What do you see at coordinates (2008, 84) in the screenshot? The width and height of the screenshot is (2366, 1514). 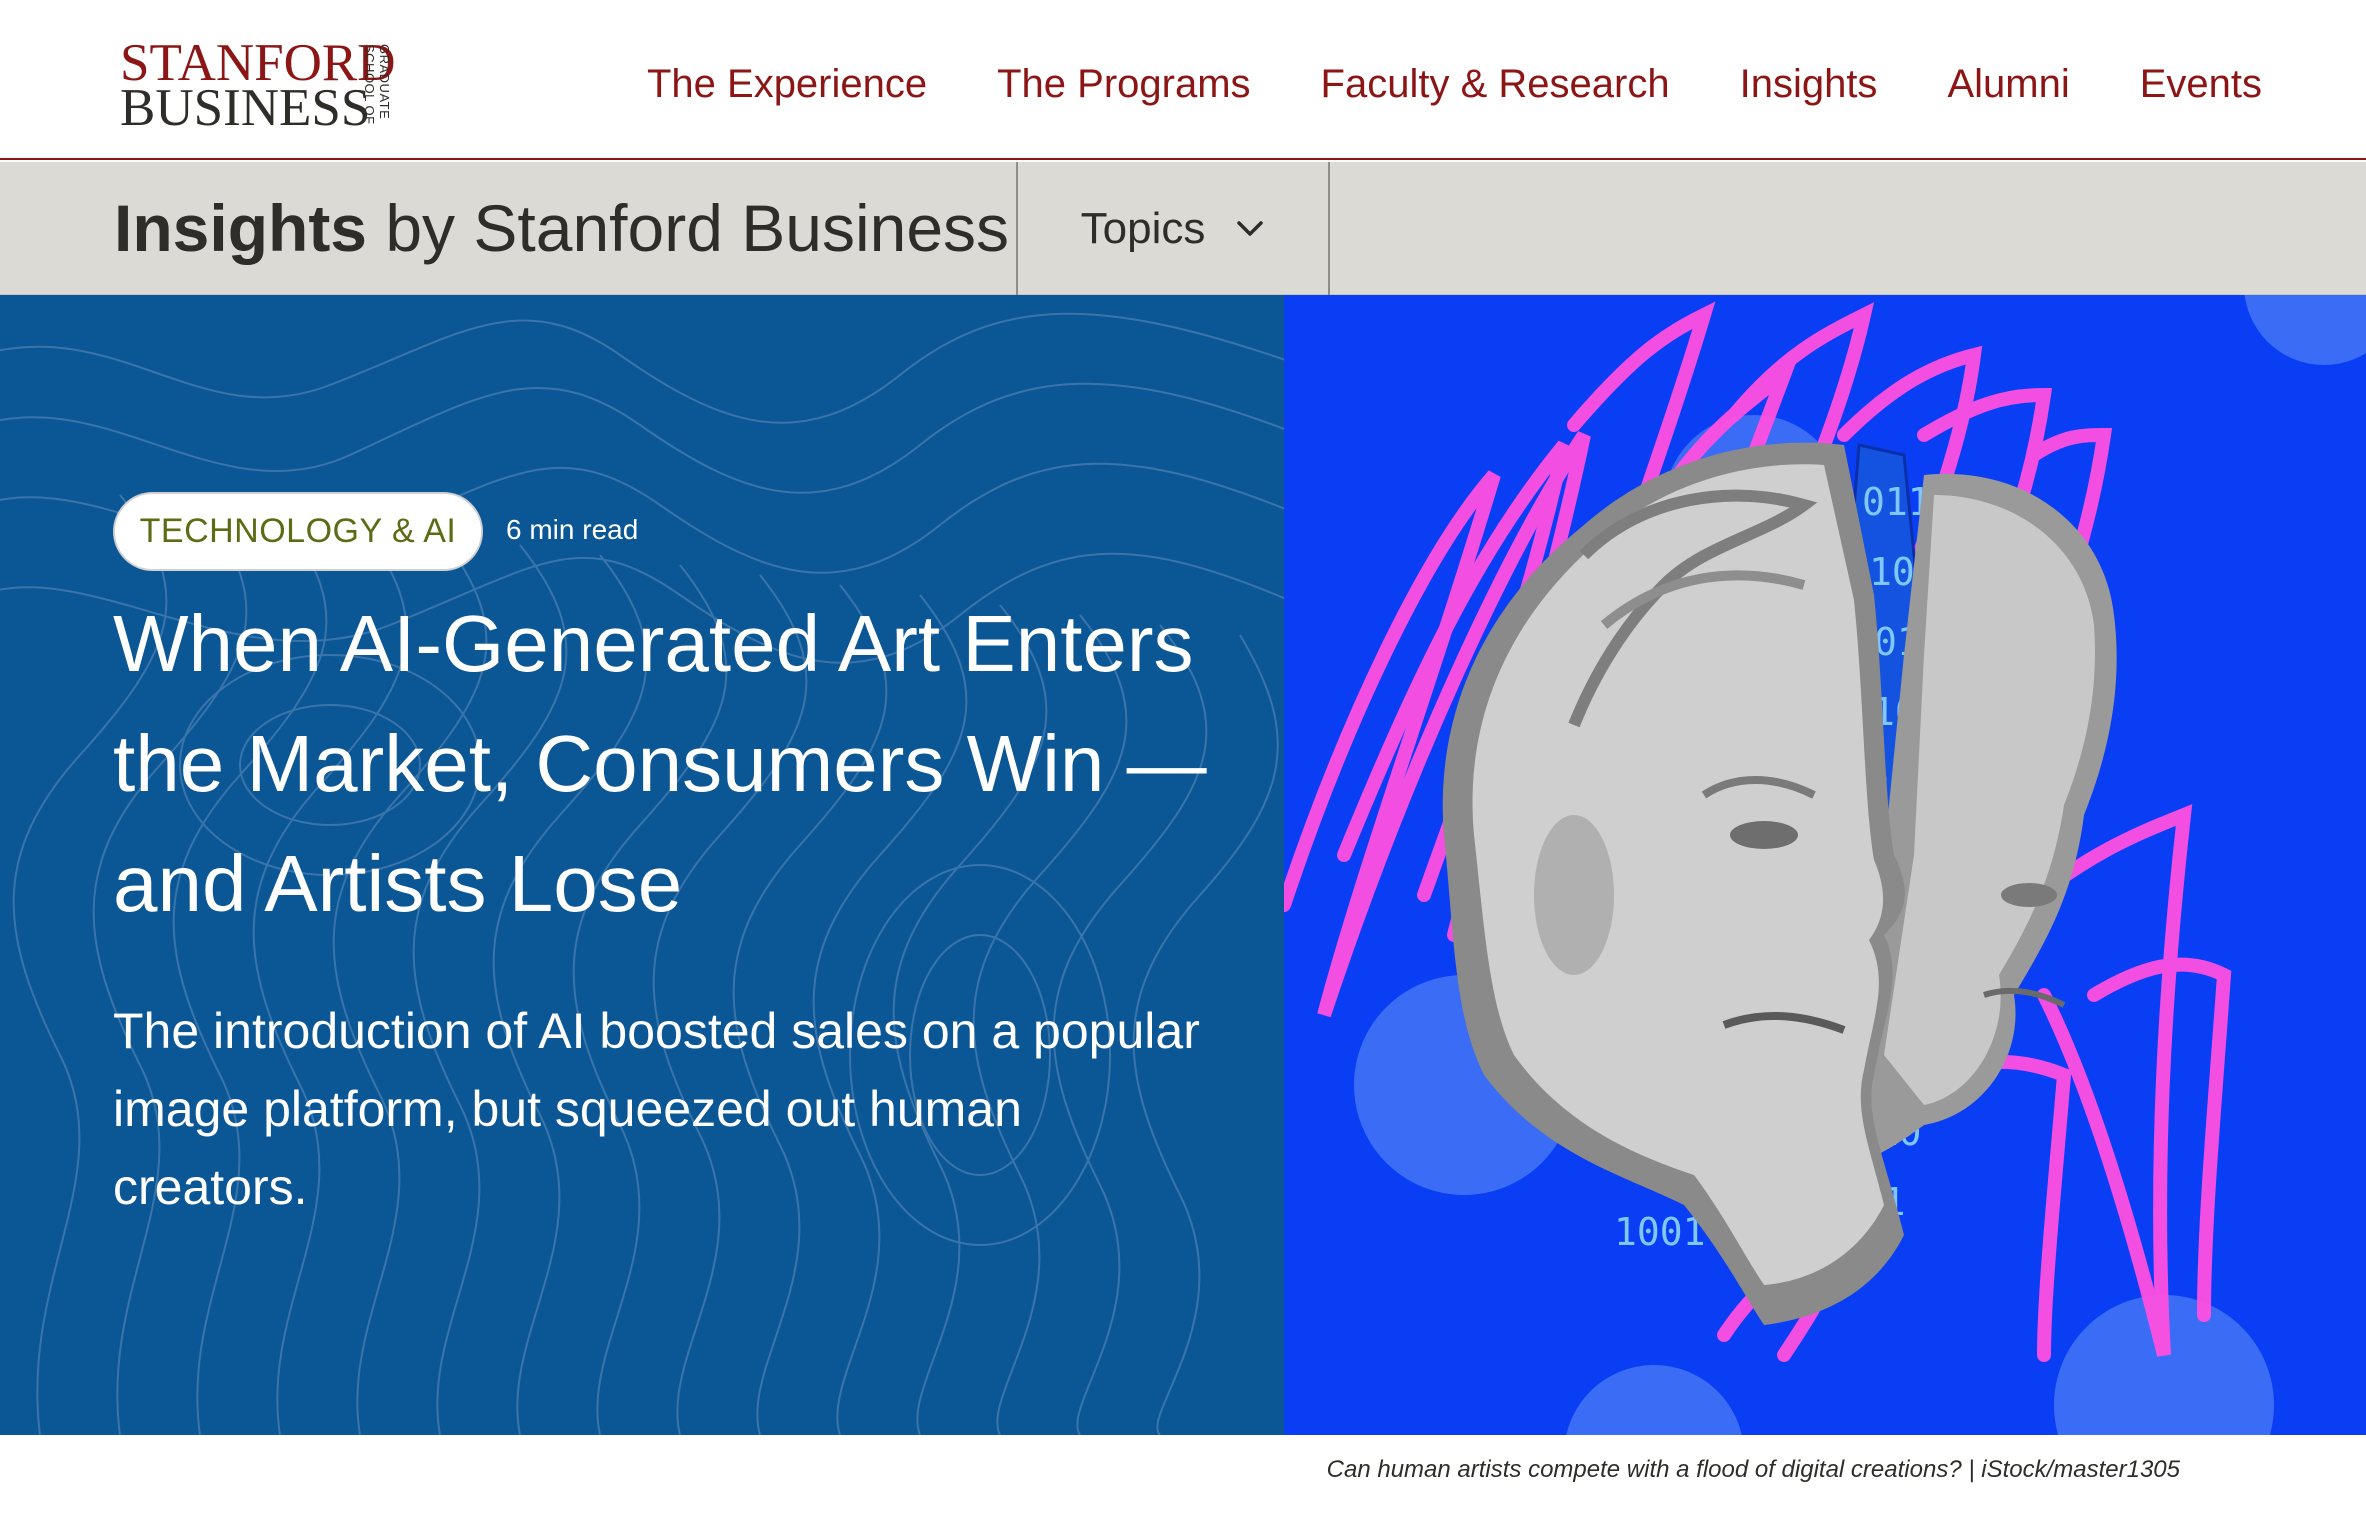 I see `nav-alumni: Alumni` at bounding box center [2008, 84].